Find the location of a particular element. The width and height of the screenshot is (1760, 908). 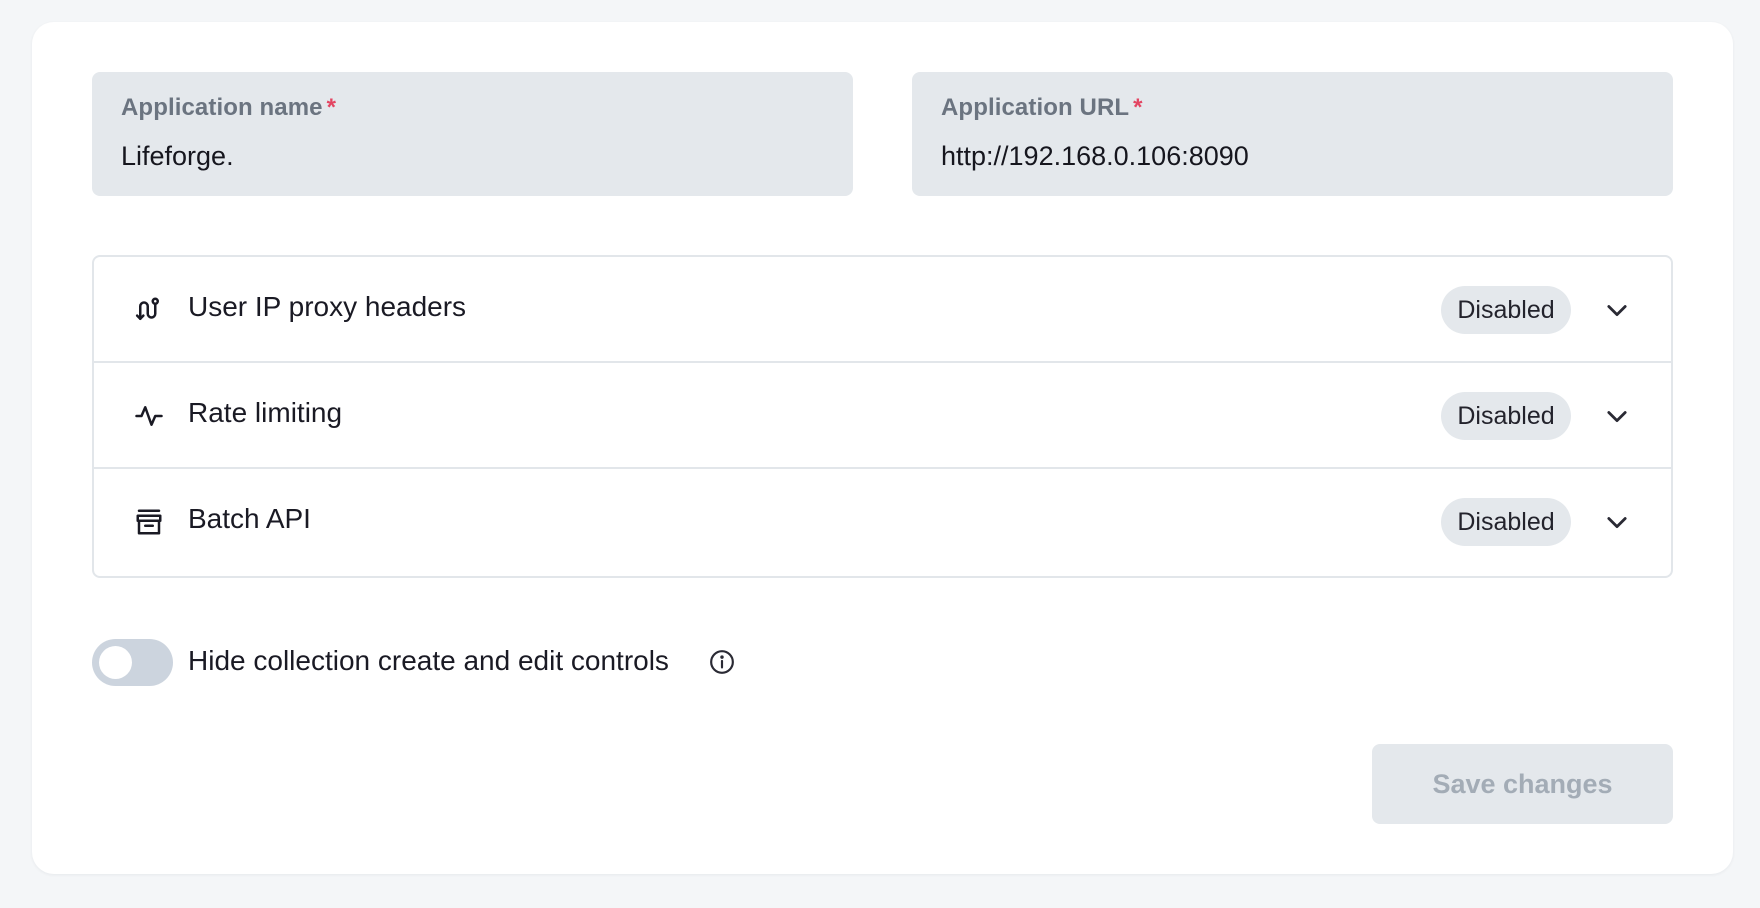

hide-controls-row: Hide collection create and edit controls is located at coordinates (442, 661).